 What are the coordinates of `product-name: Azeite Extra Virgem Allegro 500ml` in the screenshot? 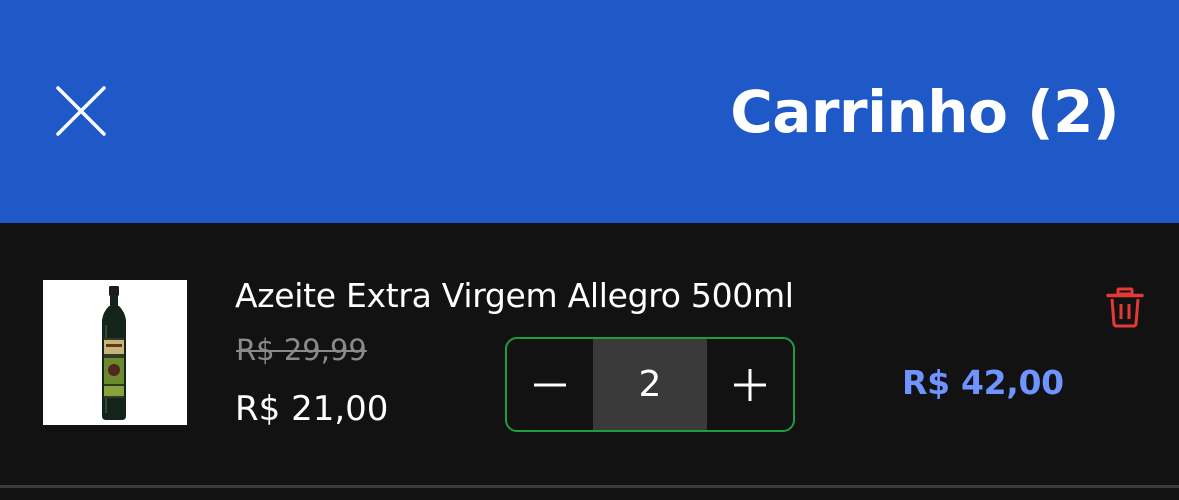 It's located at (514, 296).